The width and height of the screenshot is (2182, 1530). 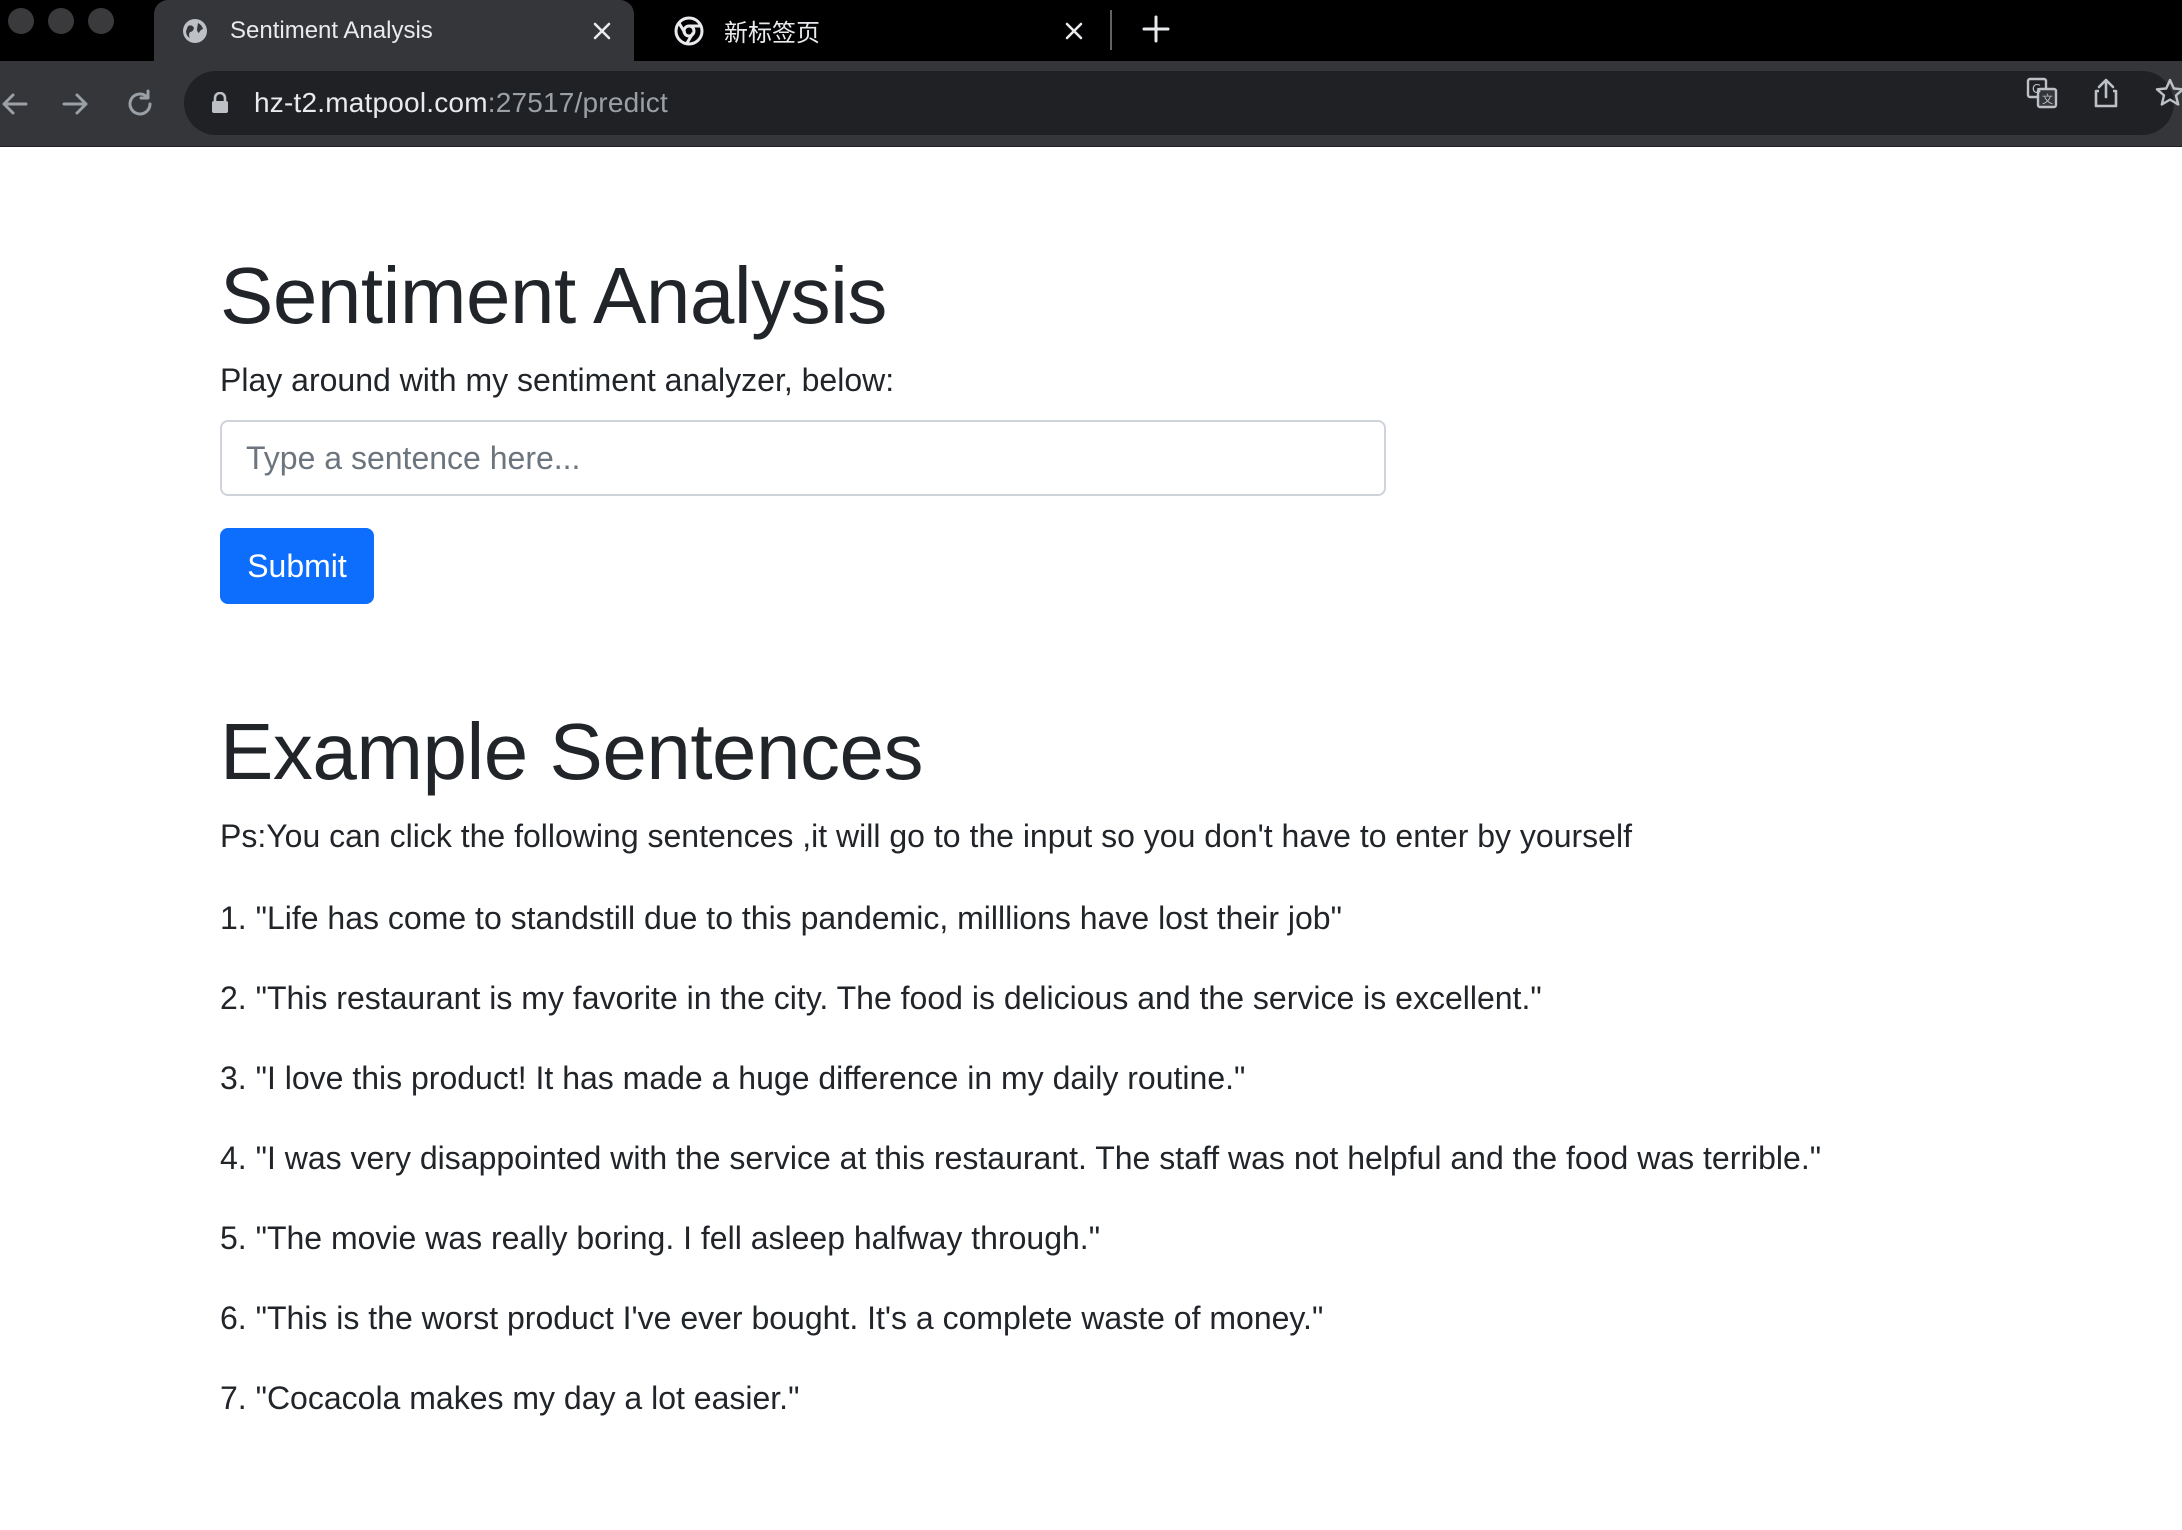 I want to click on translate-icon: G文, so click(x=2042, y=93).